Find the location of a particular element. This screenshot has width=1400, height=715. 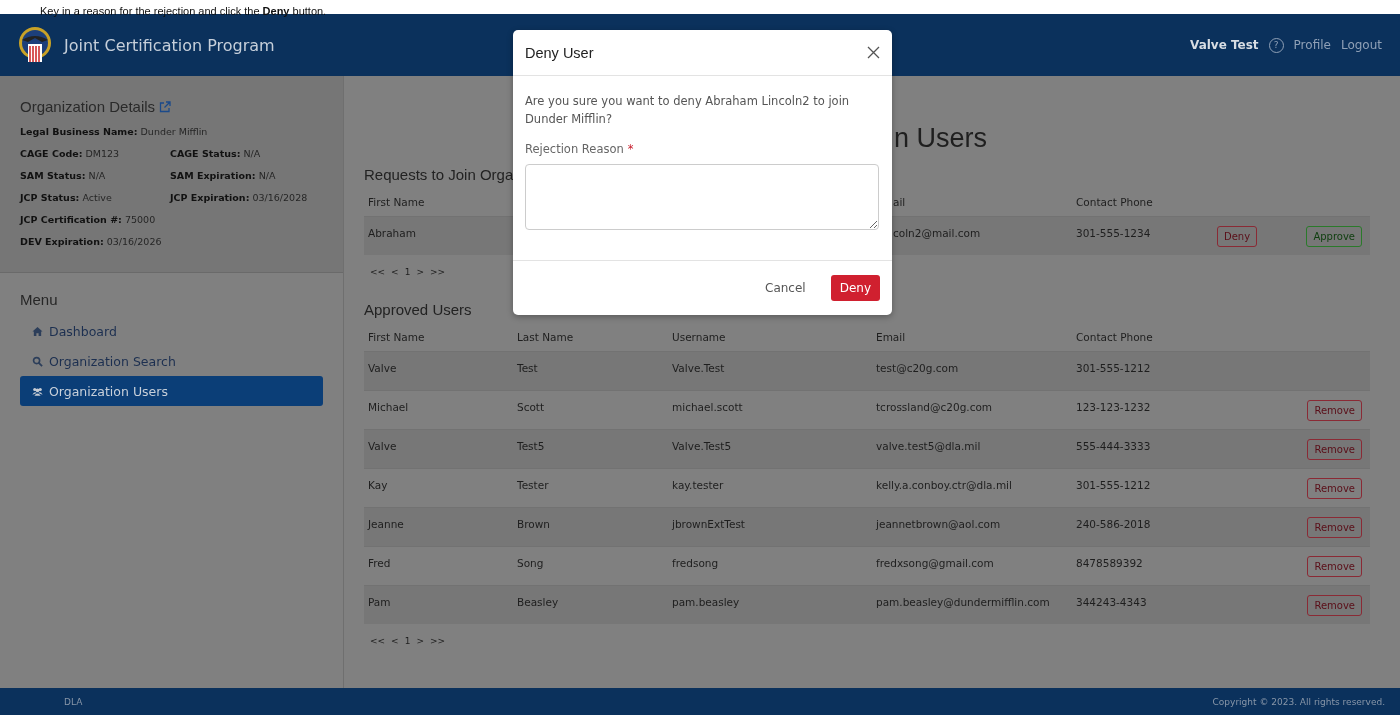

table-cell-text: 8478589392 is located at coordinates (1109, 563).